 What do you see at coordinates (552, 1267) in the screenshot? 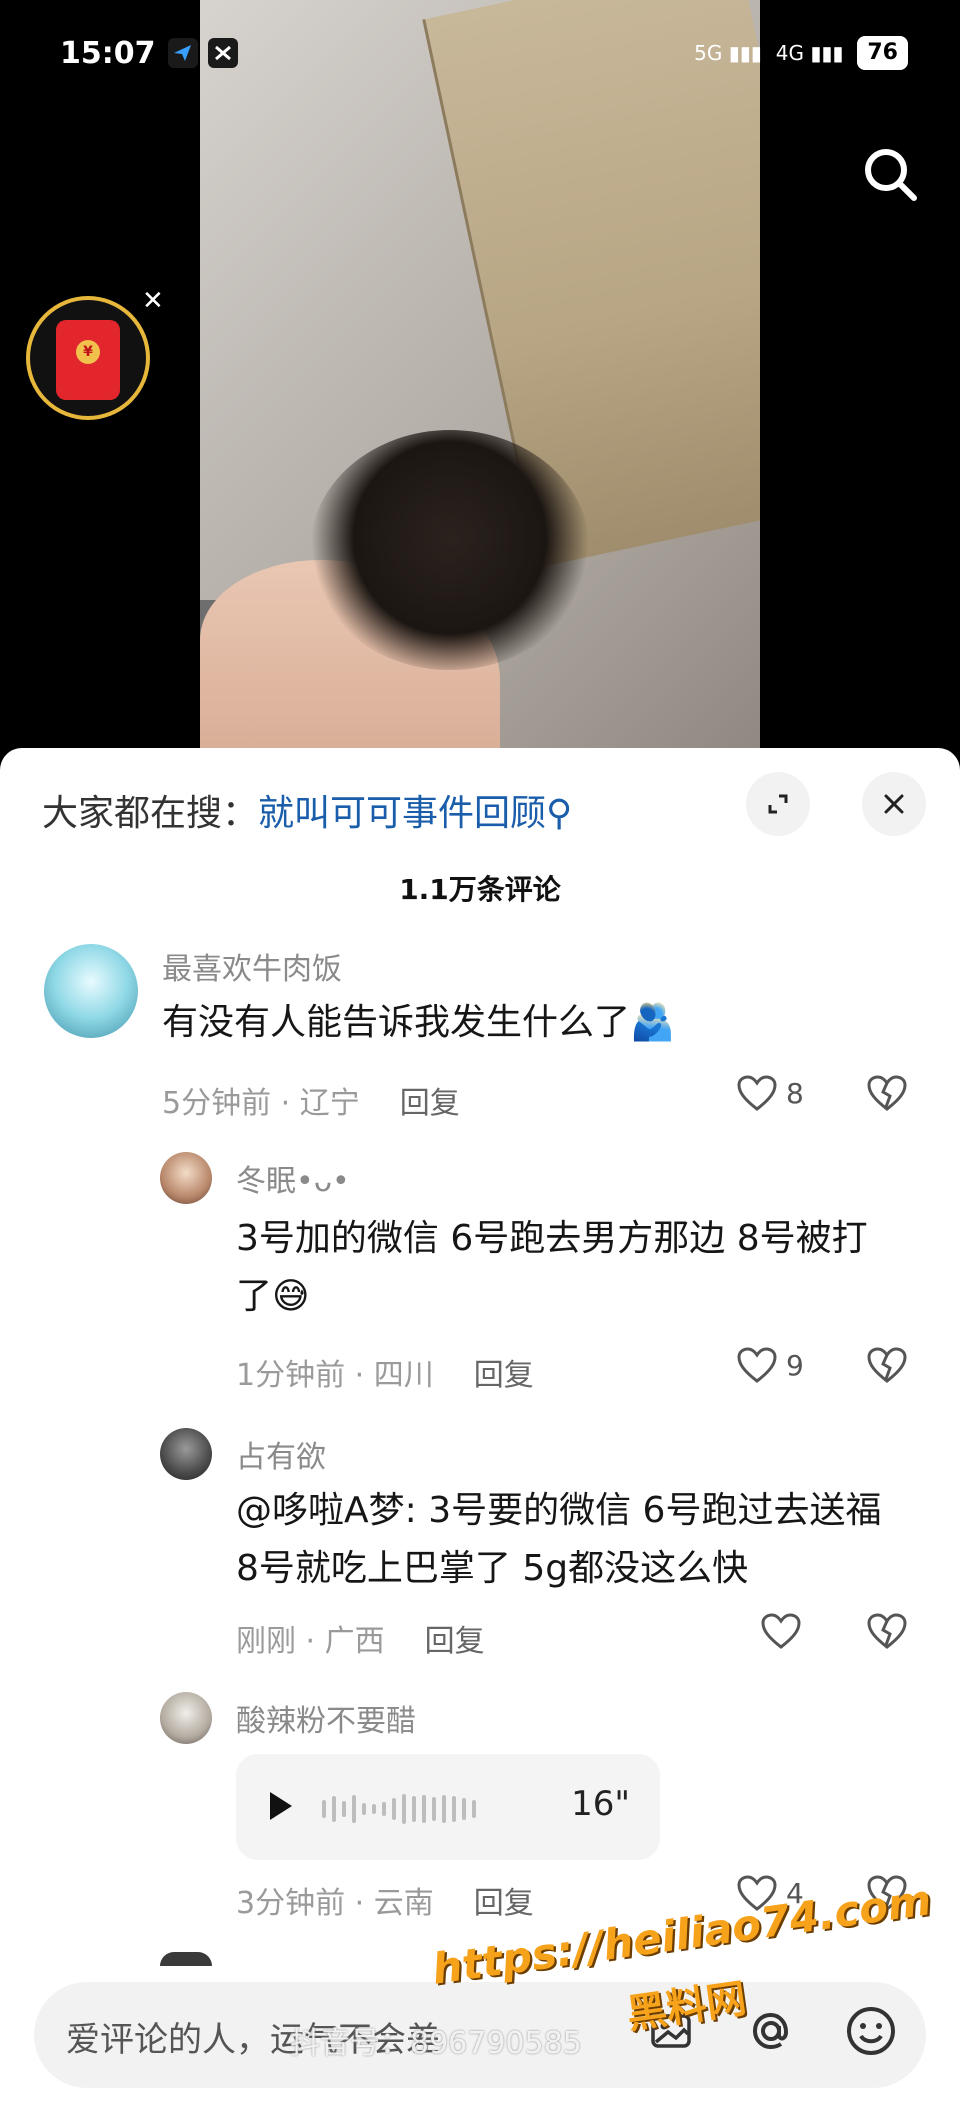
I see `comment-text: 3号加的微信 6号跑去男方那边 8号被打了😅` at bounding box center [552, 1267].